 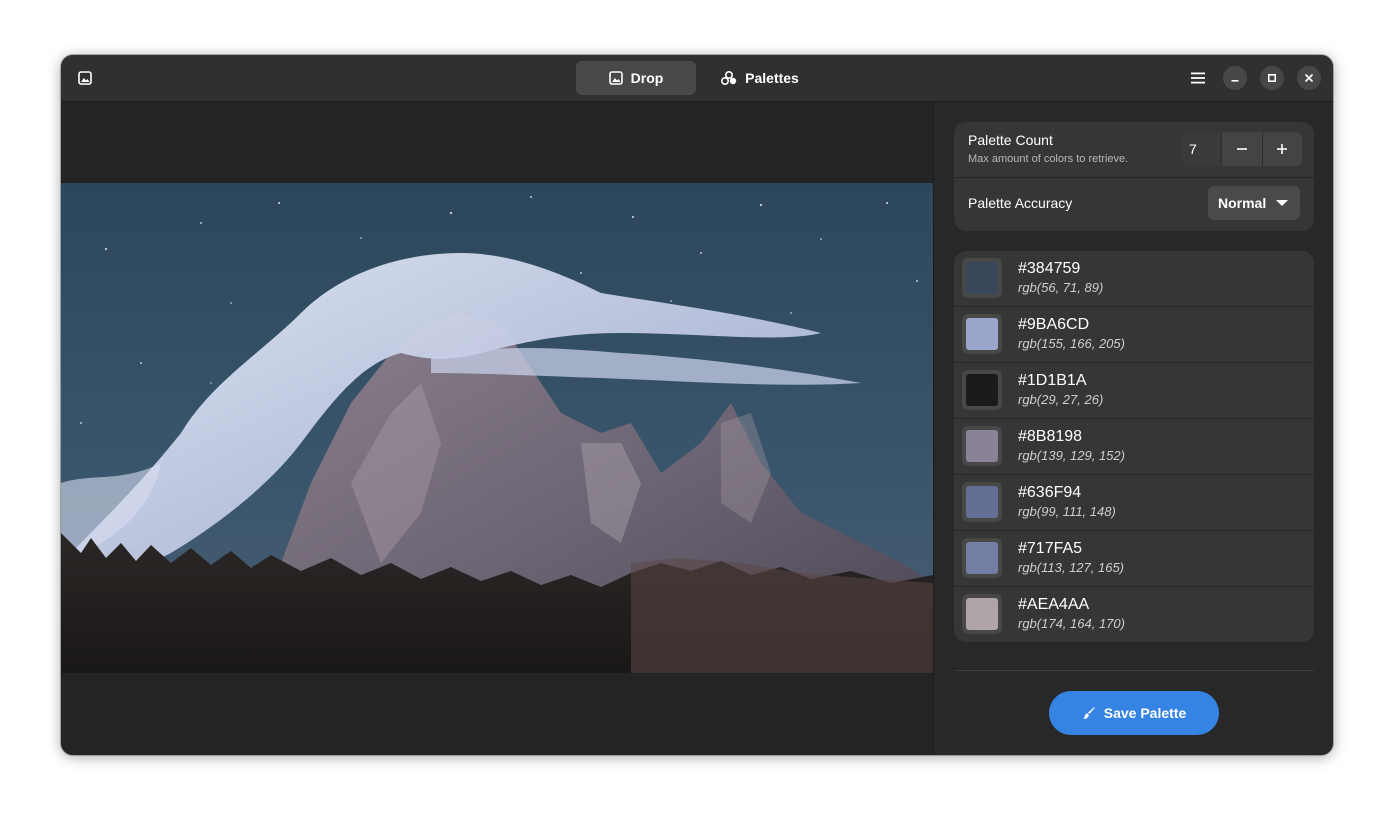 I want to click on tab-drop: Drop, so click(x=636, y=78).